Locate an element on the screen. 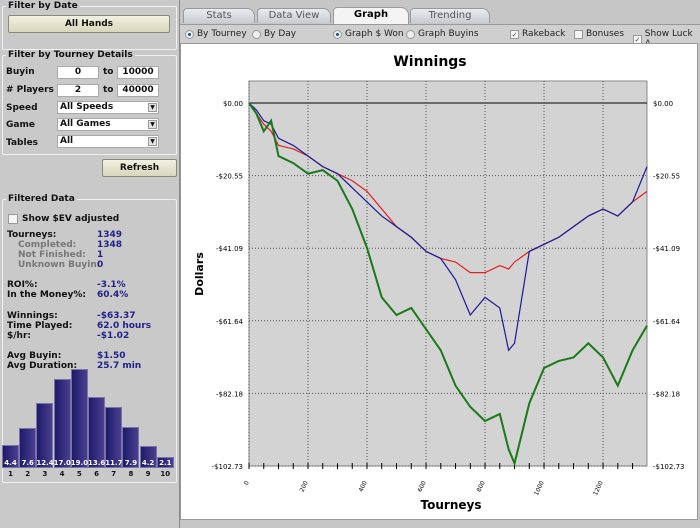  stat-value: 25.7 min is located at coordinates (119, 366).